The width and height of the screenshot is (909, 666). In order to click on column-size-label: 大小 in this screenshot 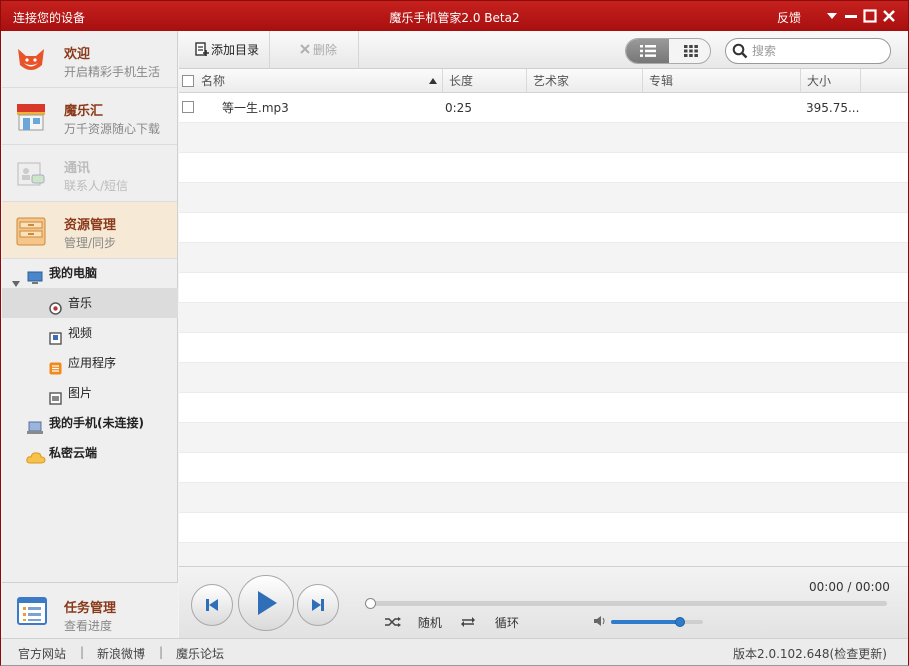, I will do `click(819, 81)`.